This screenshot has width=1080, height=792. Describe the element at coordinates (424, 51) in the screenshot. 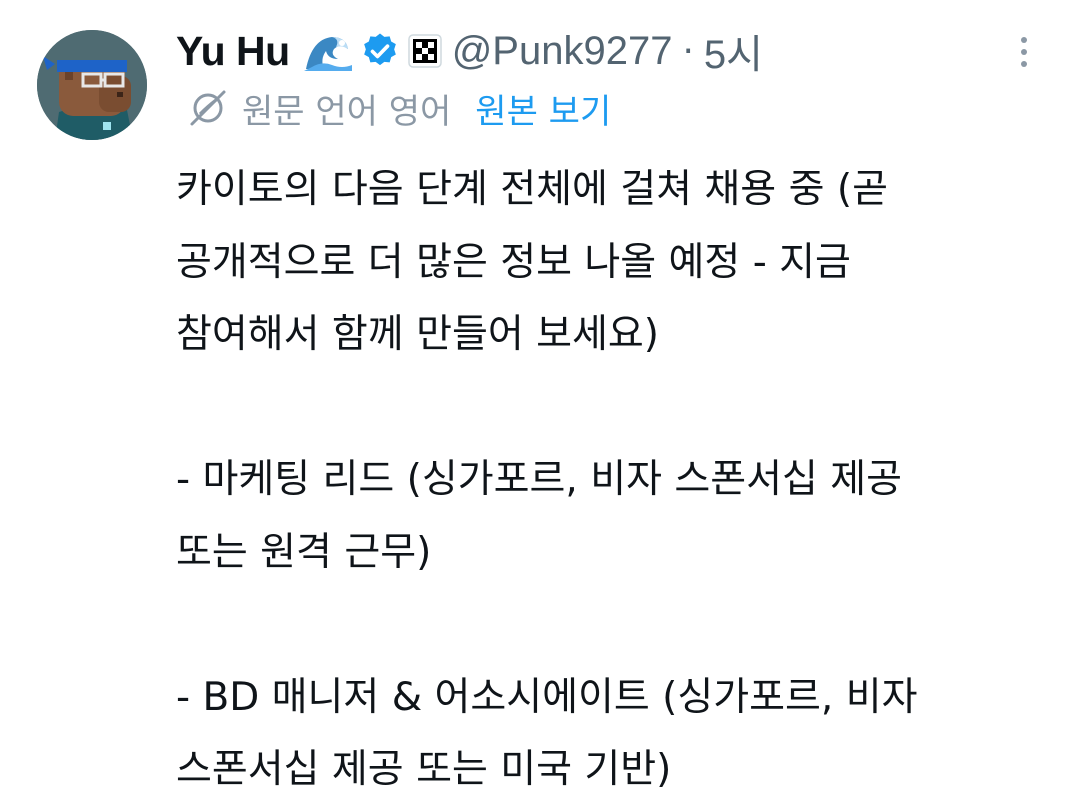

I see `okx-badge-icon` at that location.